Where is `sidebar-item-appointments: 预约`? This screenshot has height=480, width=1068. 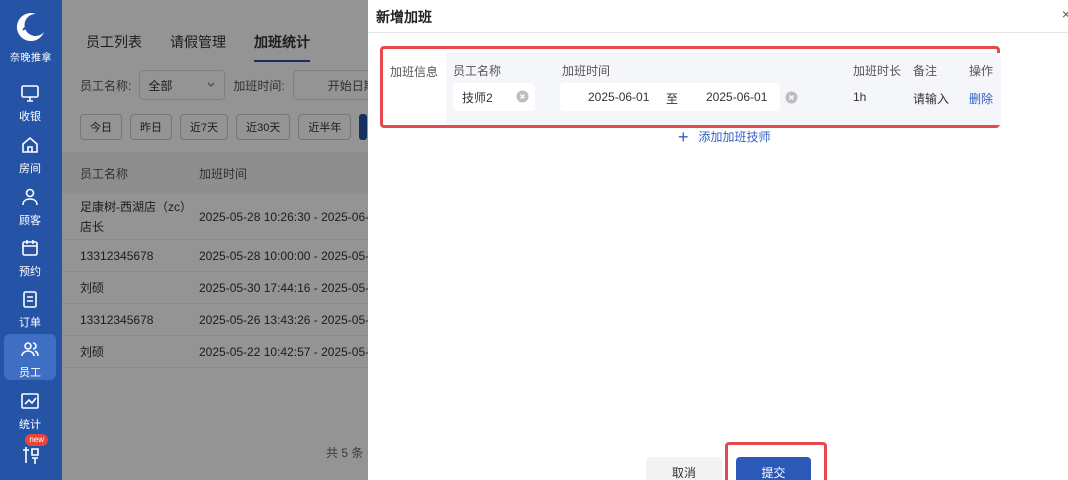 sidebar-item-appointments: 预约 is located at coordinates (30, 256).